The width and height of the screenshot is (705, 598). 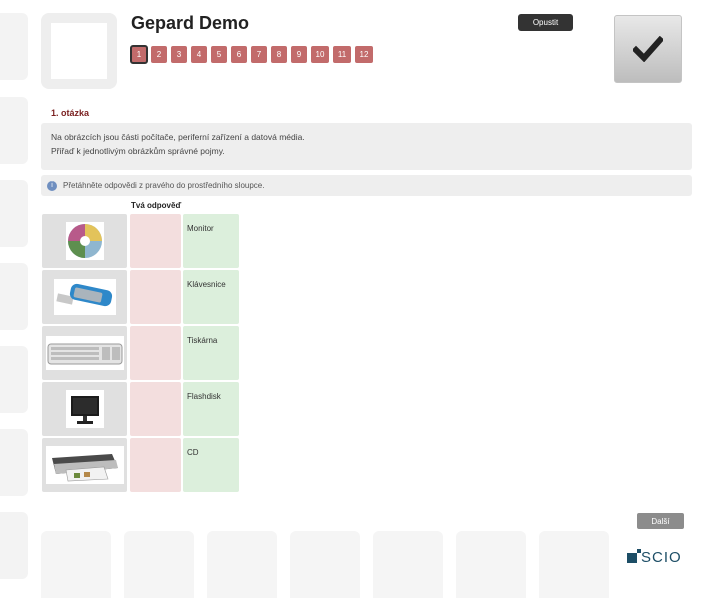 What do you see at coordinates (52, 185) in the screenshot?
I see `info-icon: i` at bounding box center [52, 185].